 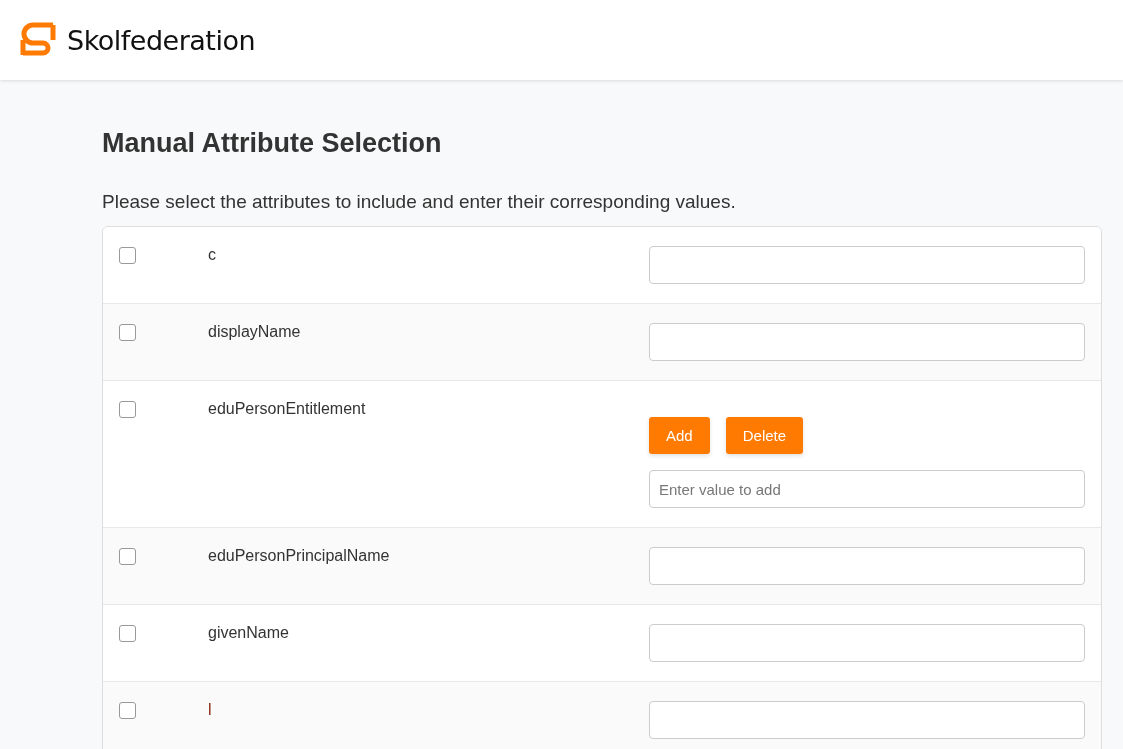 What do you see at coordinates (287, 409) in the screenshot?
I see `attribute-name: eduPersonEntitlement` at bounding box center [287, 409].